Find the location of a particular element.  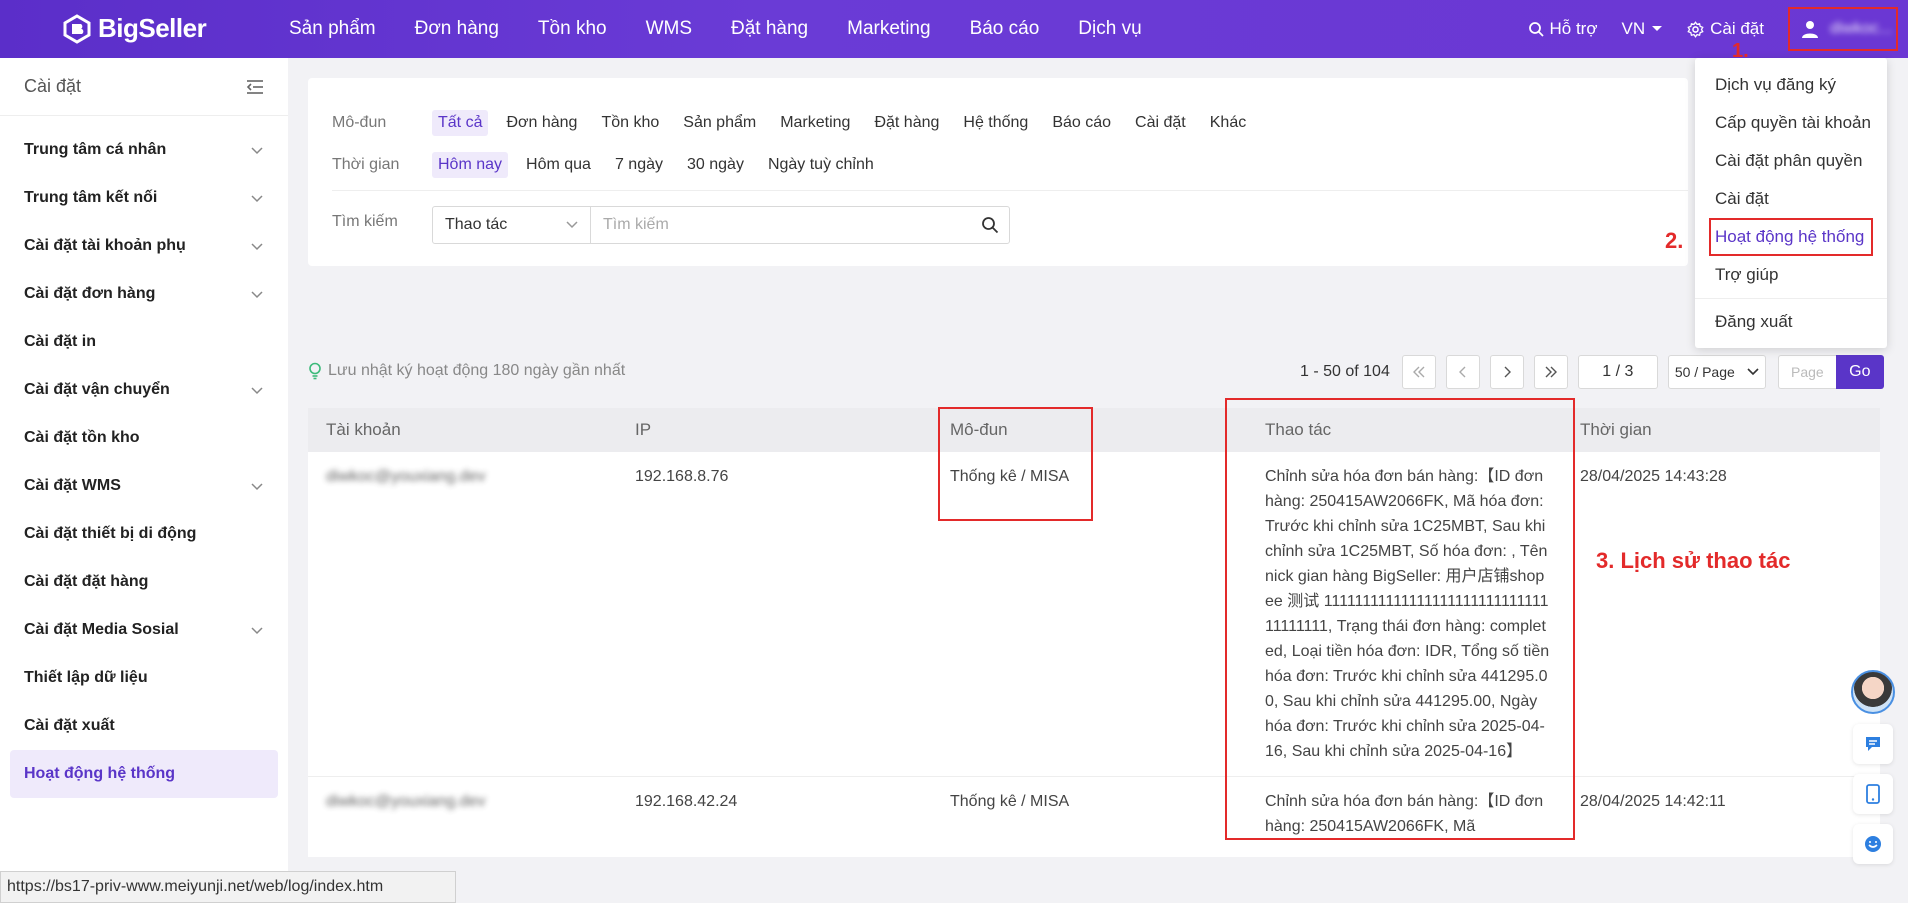

module-chip-other: Khác is located at coordinates (1228, 123).